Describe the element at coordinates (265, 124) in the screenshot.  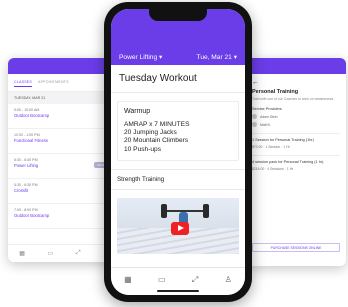
I see `provider-name: Matt B.` at that location.